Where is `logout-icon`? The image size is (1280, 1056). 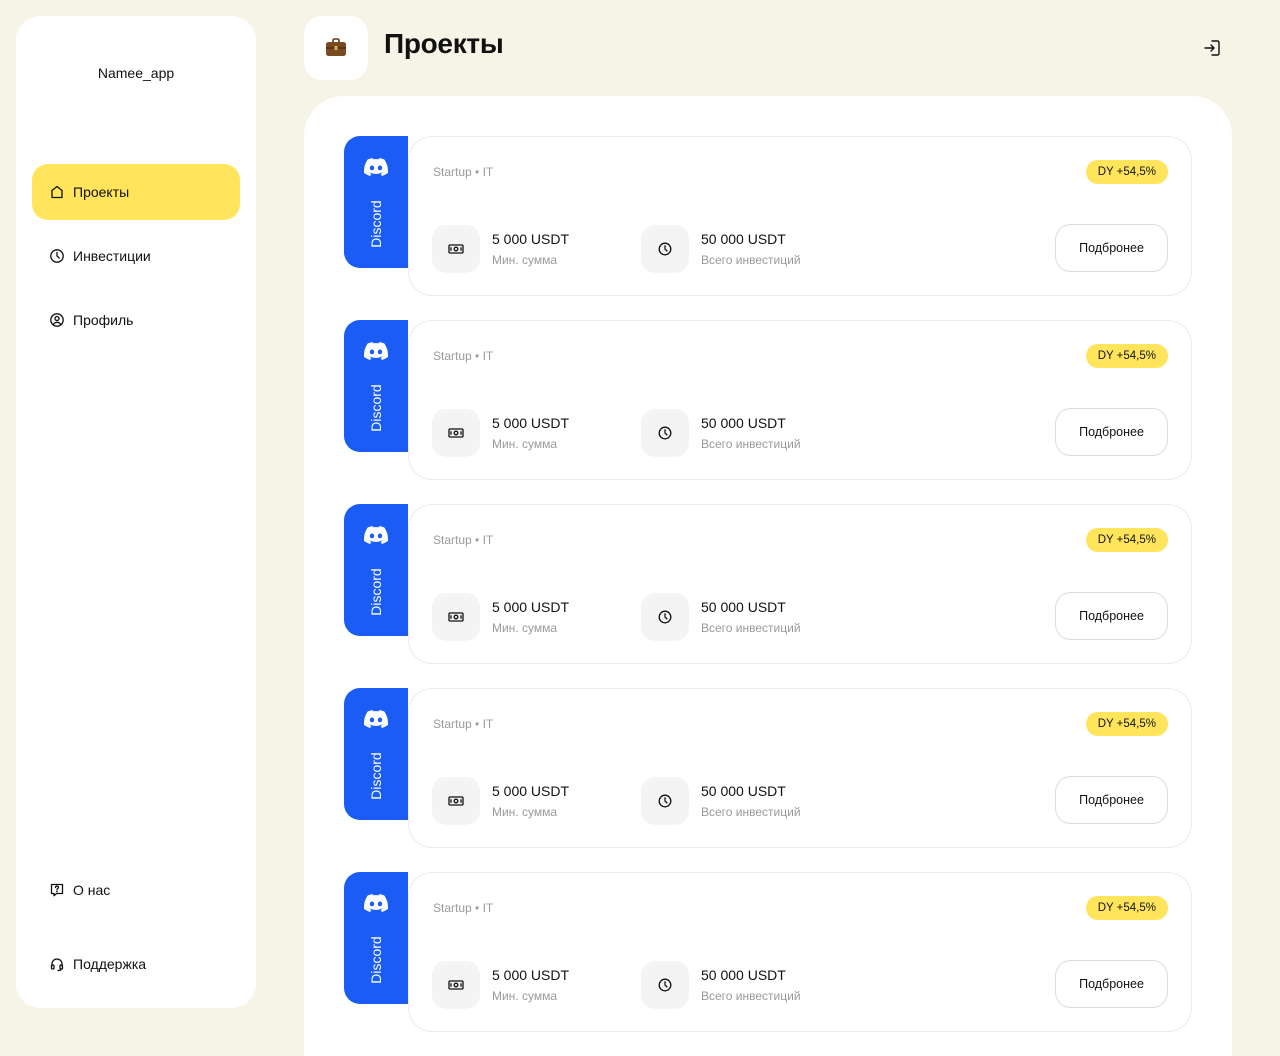
logout-icon is located at coordinates (1212, 48).